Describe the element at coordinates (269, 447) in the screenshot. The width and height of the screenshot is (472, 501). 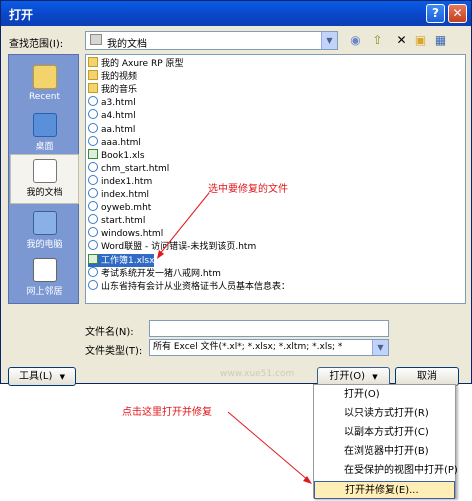
I see `annotation-arrow-repair` at that location.